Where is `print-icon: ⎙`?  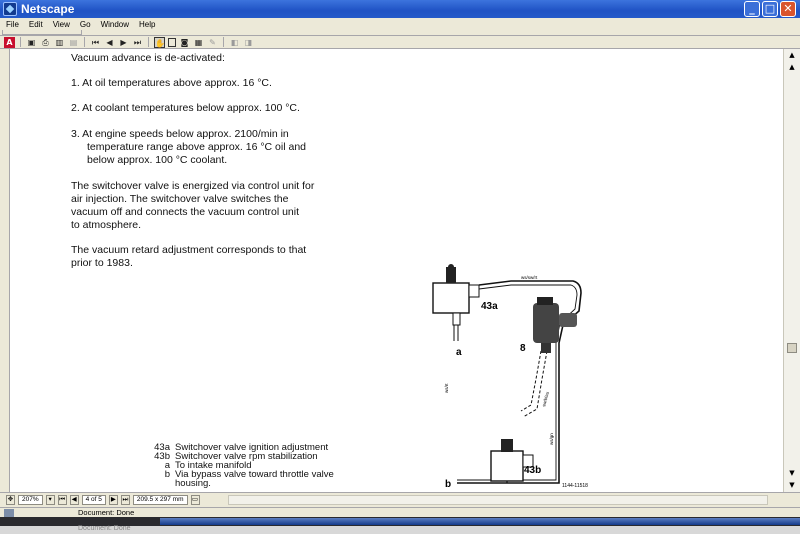
print-icon: ⎙ is located at coordinates (45, 42).